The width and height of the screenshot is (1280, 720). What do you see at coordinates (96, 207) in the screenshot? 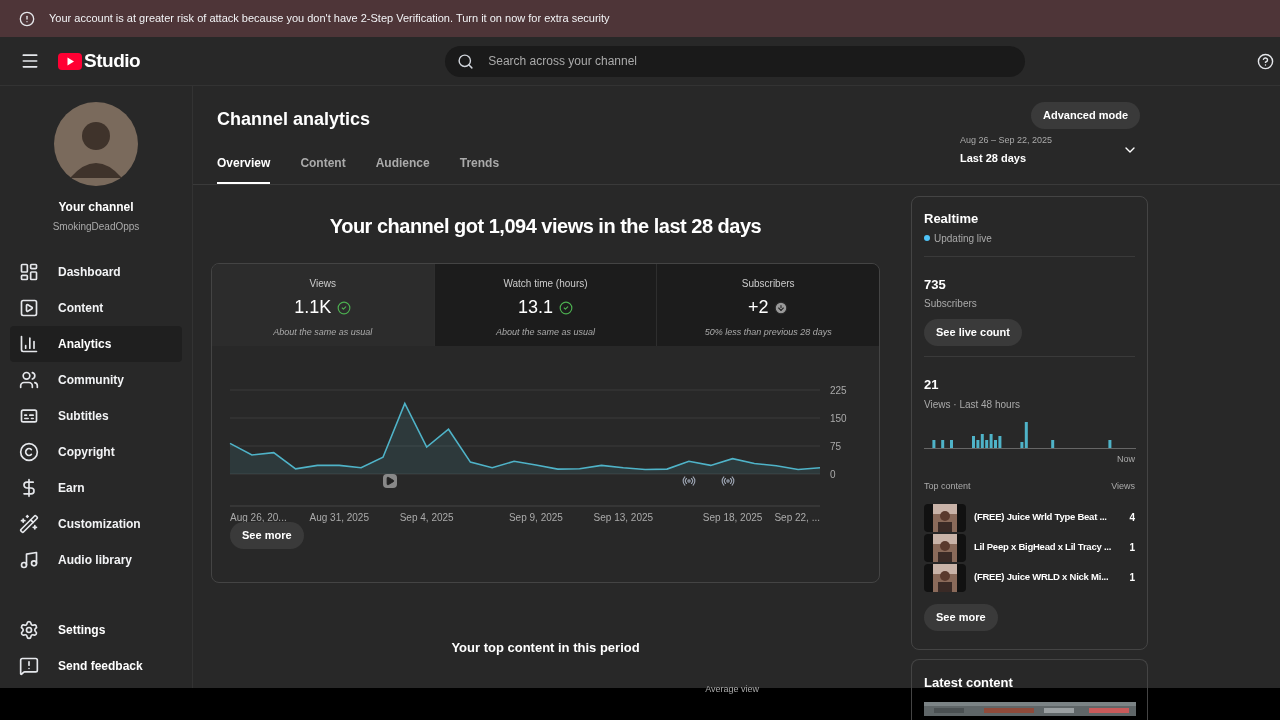
I see `channel-title: Your channel` at bounding box center [96, 207].